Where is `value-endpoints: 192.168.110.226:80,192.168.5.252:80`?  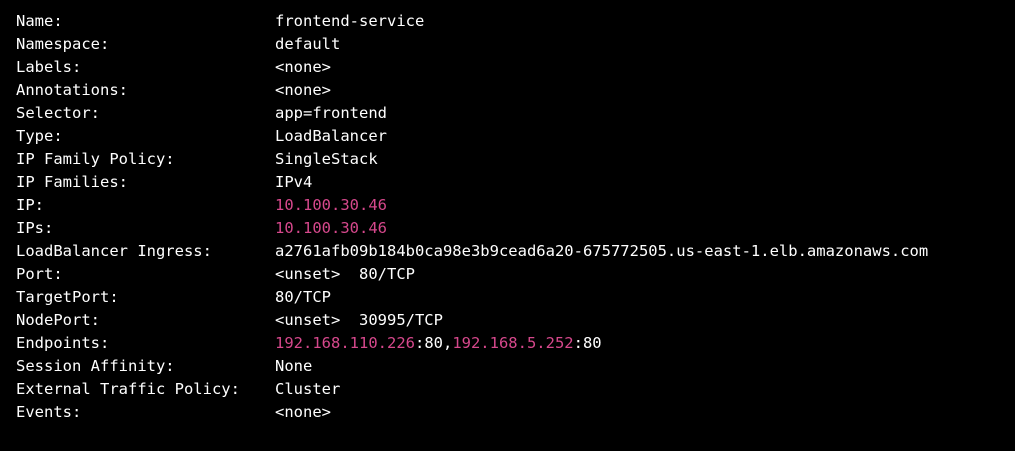
value-endpoints: 192.168.110.226:80,192.168.5.252:80 is located at coordinates (438, 343).